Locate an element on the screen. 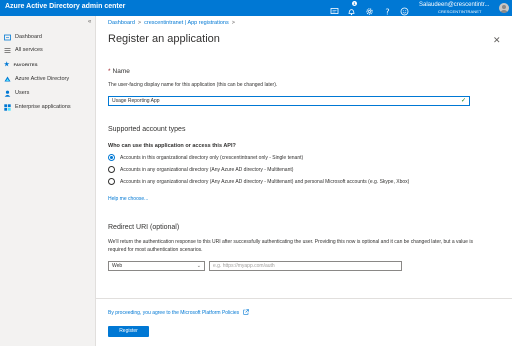  help-icon: ? is located at coordinates (387, 9).